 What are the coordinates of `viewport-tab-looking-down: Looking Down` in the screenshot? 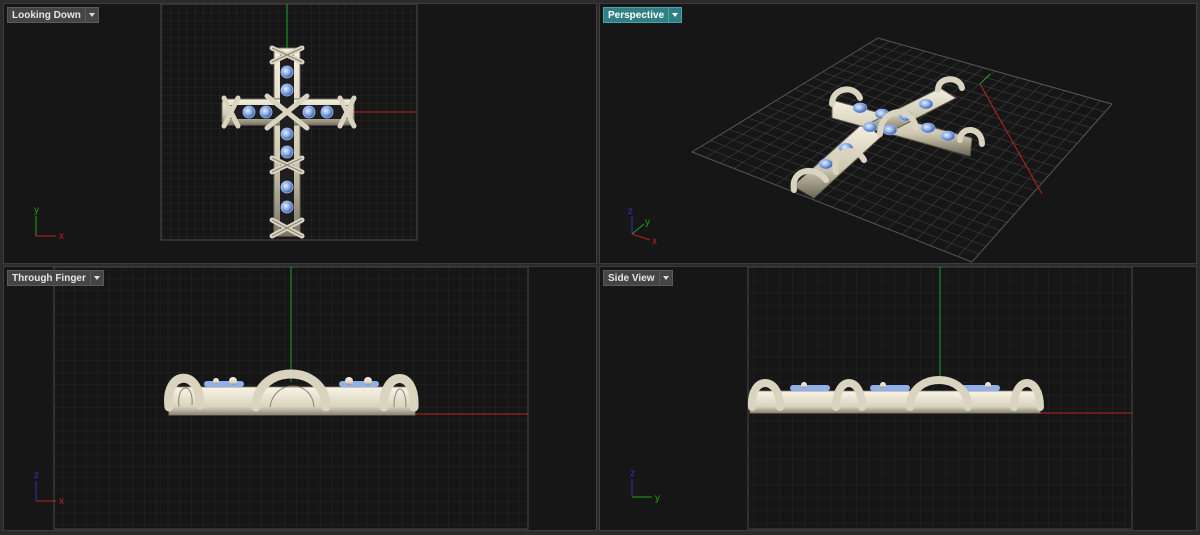 It's located at (53, 15).